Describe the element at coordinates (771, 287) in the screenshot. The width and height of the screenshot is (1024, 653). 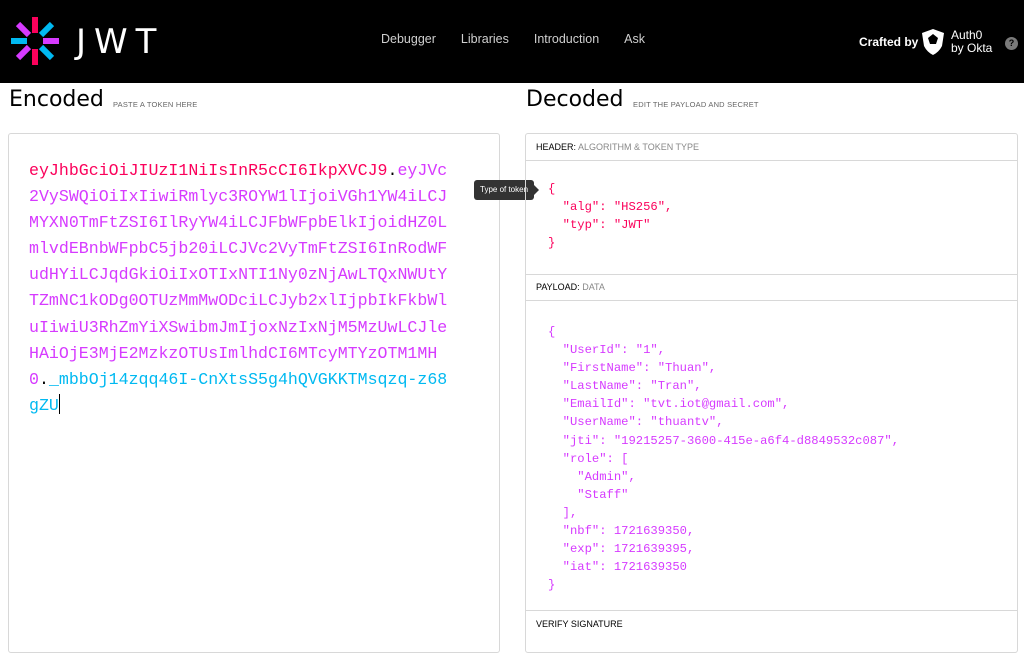
I see `payload-section-label: PAYLOAD: DATA` at that location.